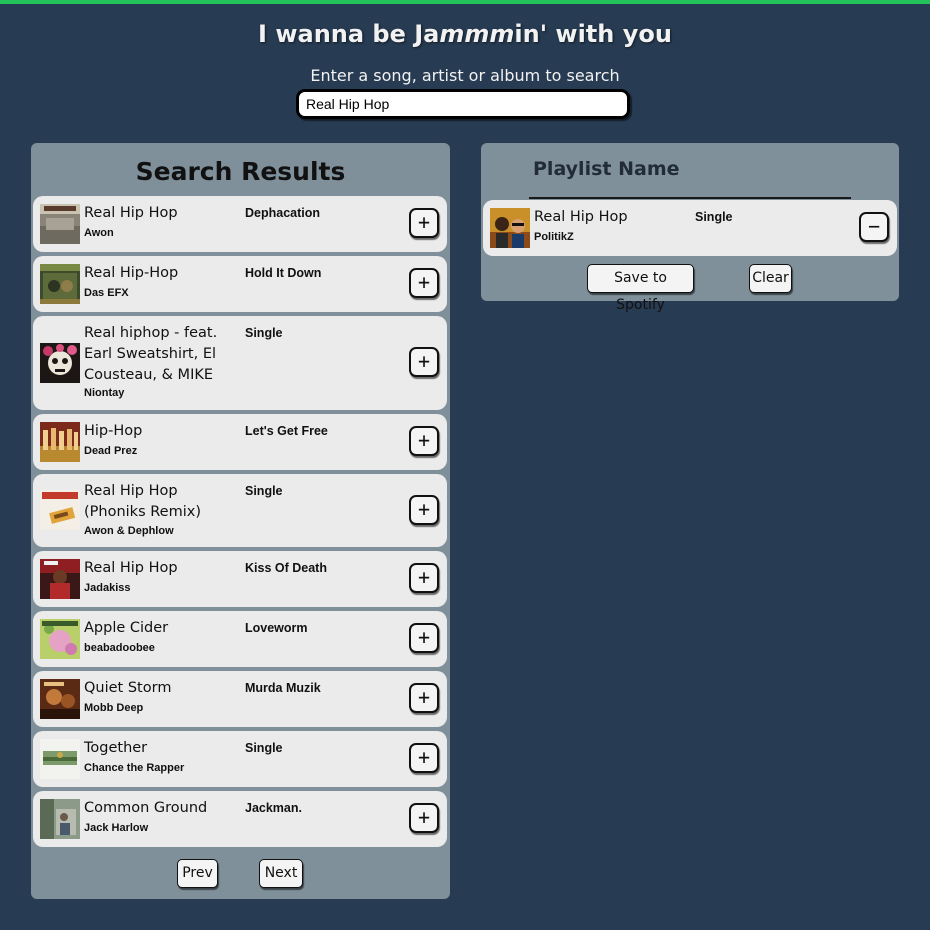 Image resolution: width=930 pixels, height=930 pixels. I want to click on remove-track-button: −, so click(874, 227).